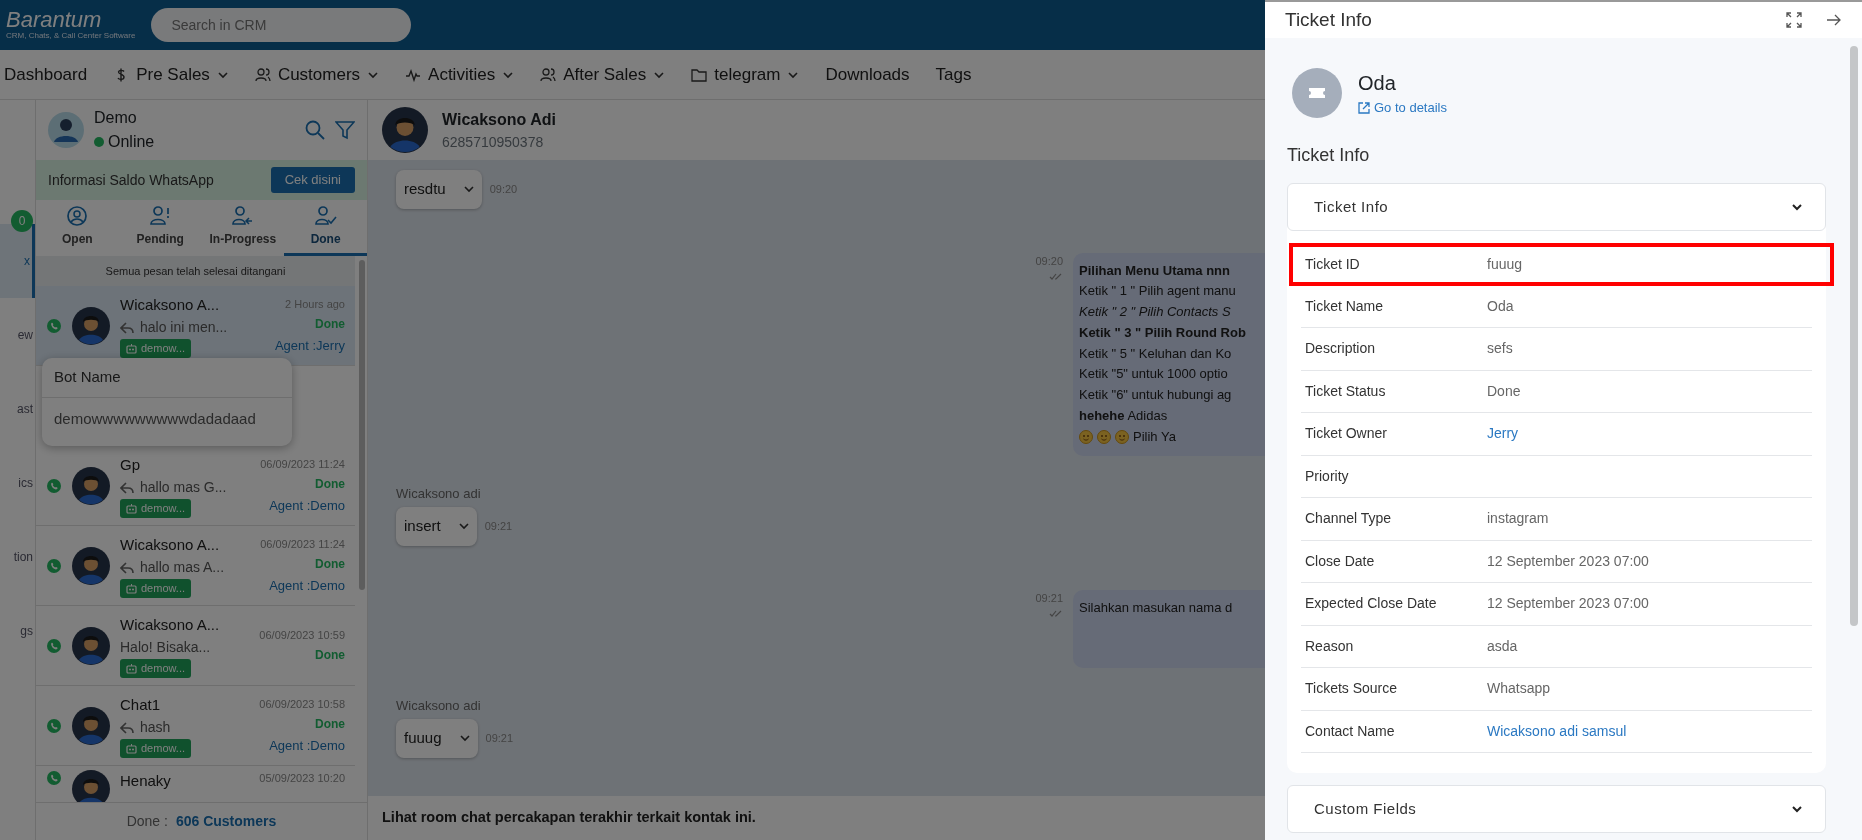  I want to click on notice-bar: Semua pesan telah selesai ditangani, so click(195, 271).